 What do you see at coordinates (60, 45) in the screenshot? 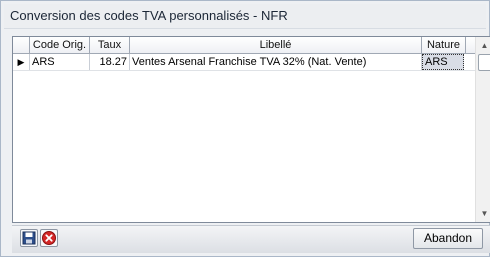
I see `header-code-orig: Code Orig.` at bounding box center [60, 45].